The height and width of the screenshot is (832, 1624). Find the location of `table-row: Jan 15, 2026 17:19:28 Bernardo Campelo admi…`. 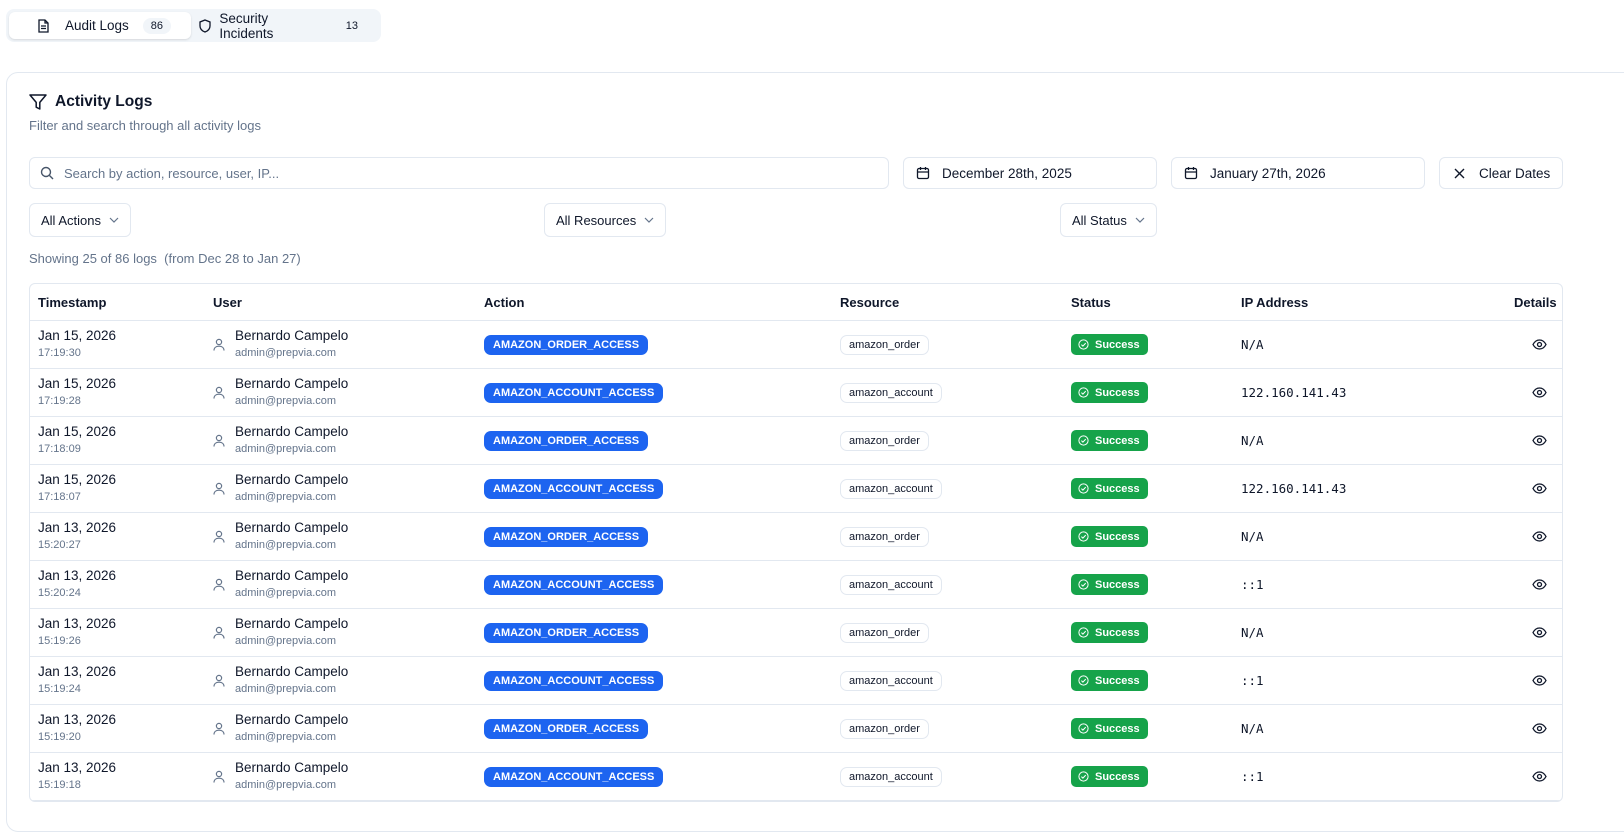

table-row: Jan 15, 2026 17:19:28 Bernardo Campelo admi… is located at coordinates (796, 393).